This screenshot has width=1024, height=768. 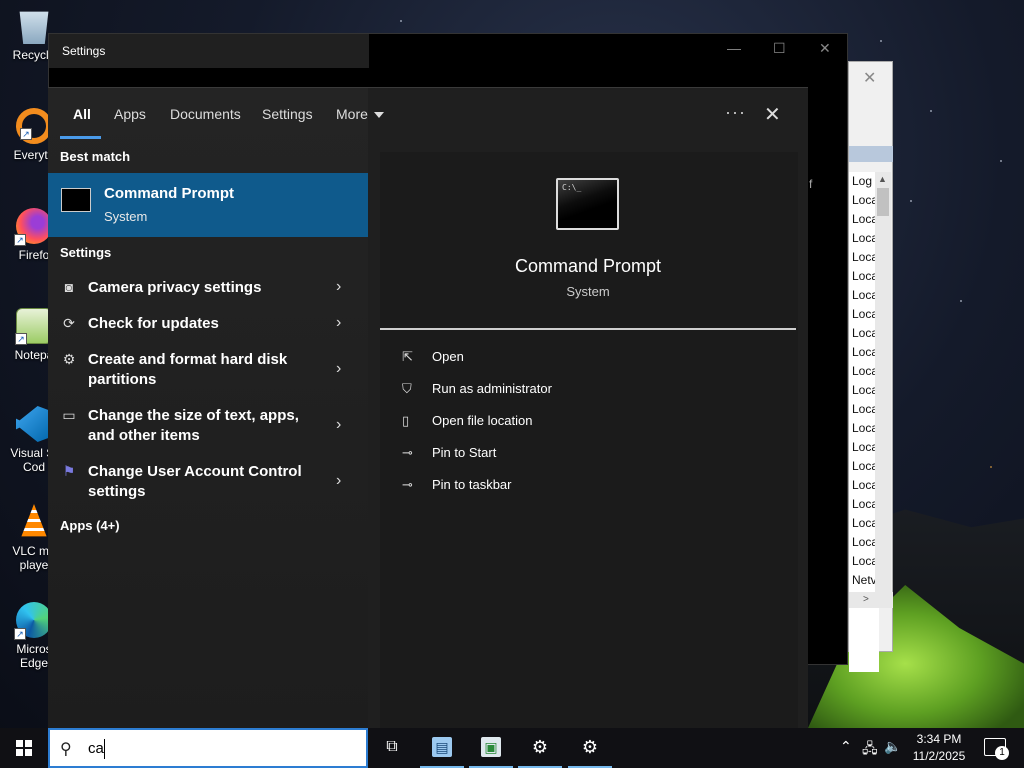 What do you see at coordinates (871, 600) in the screenshot?
I see `horizontal-scroll-right-icon: >` at bounding box center [871, 600].